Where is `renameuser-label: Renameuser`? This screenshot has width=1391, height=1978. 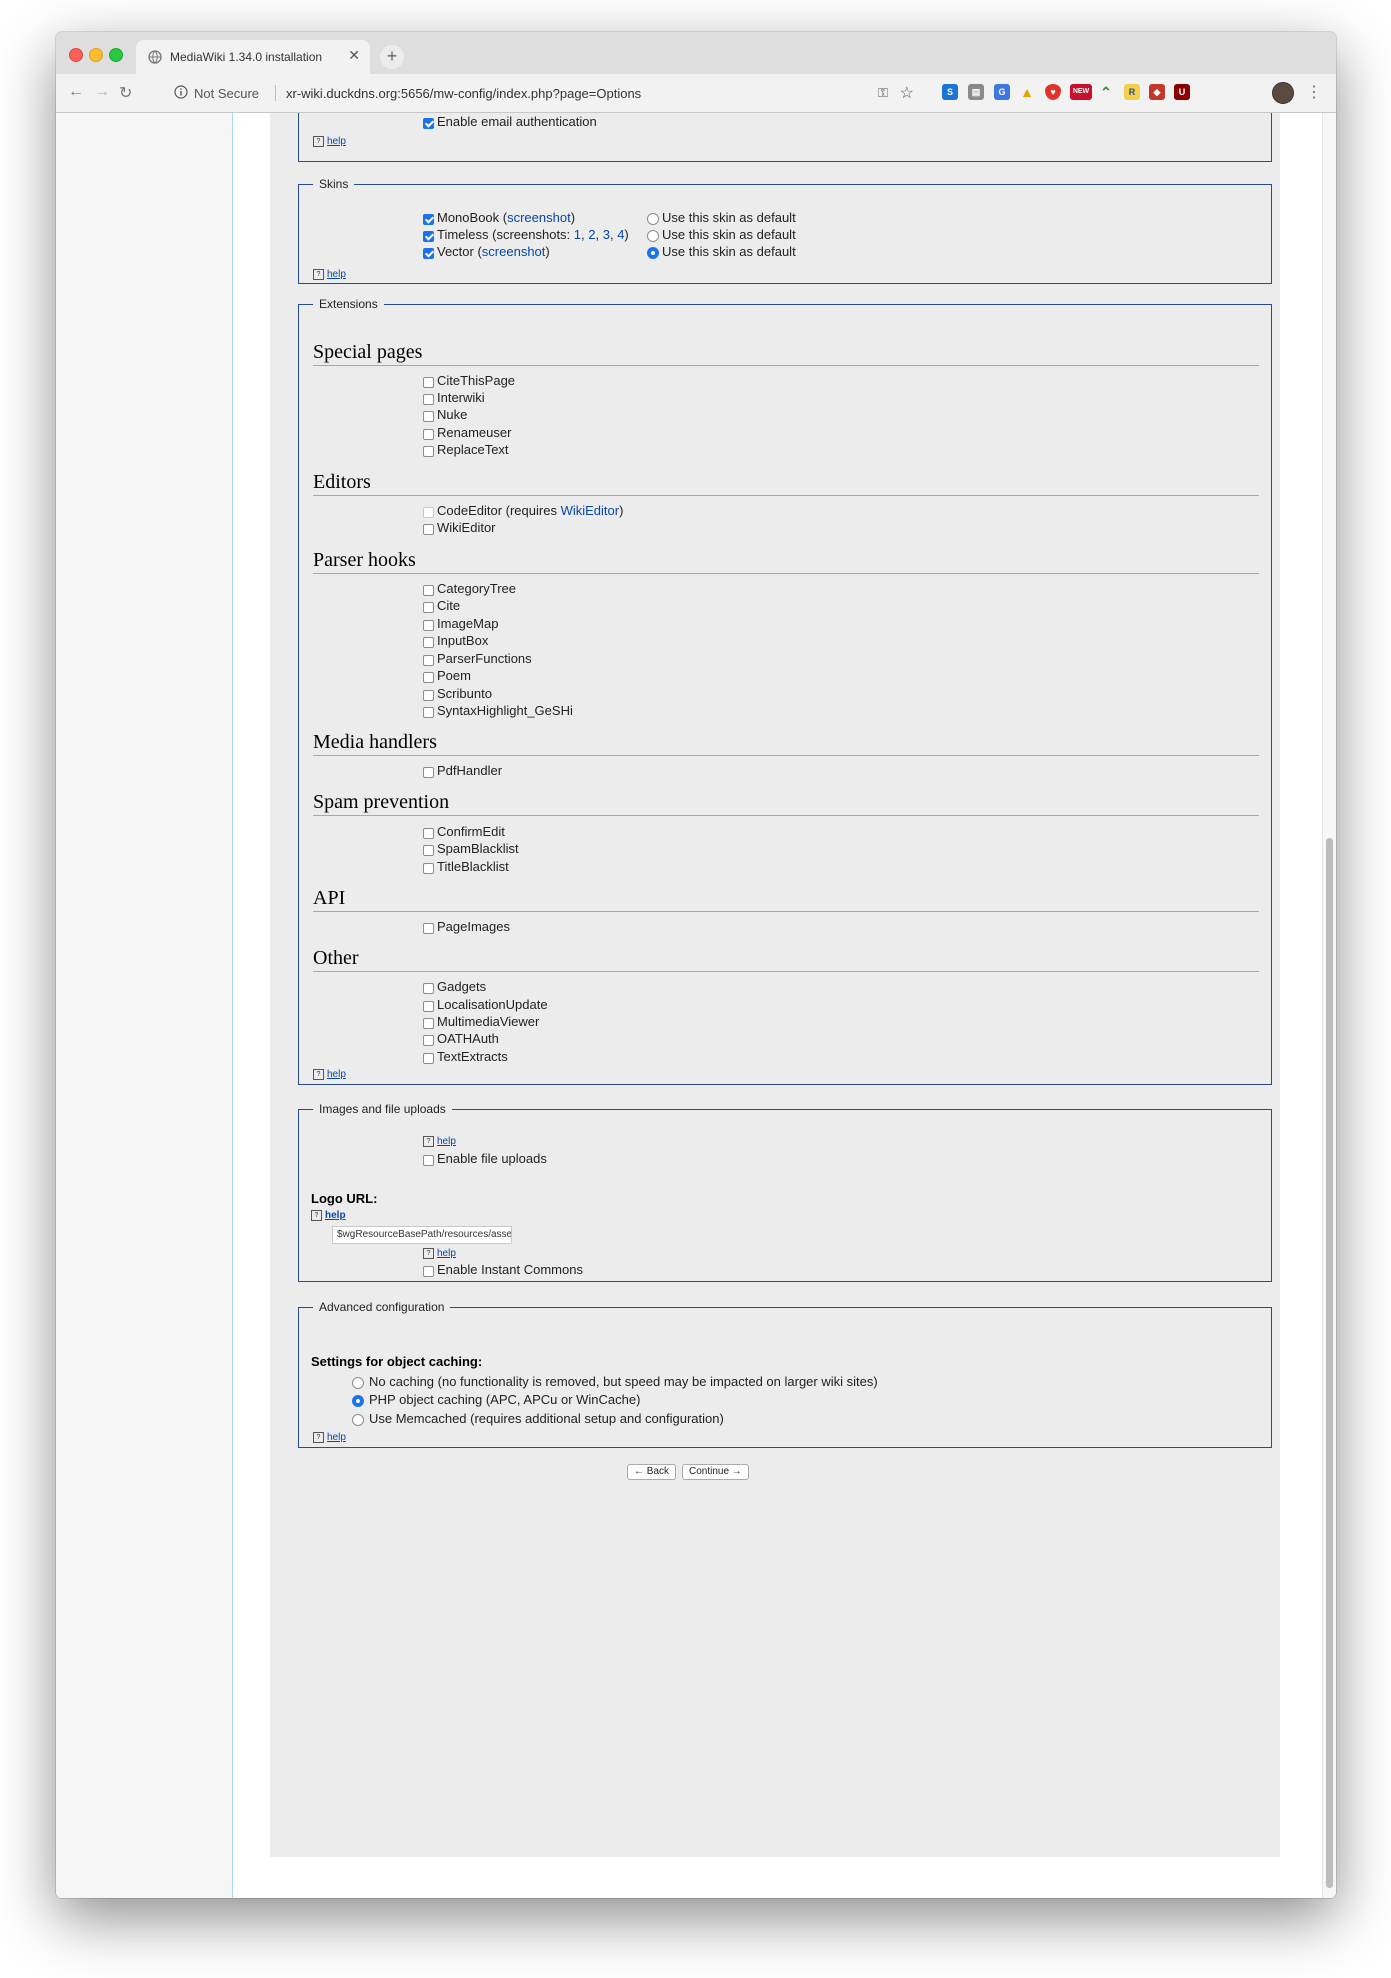 renameuser-label: Renameuser is located at coordinates (474, 432).